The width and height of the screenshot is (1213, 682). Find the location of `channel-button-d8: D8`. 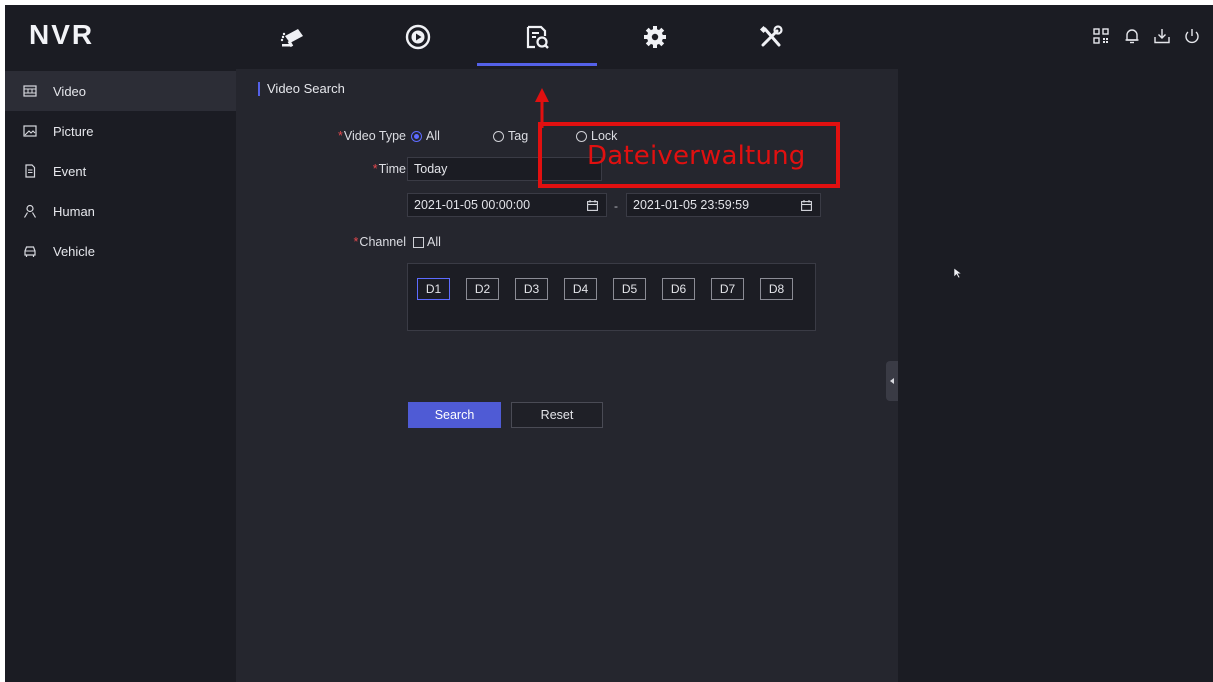

channel-button-d8: D8 is located at coordinates (776, 289).